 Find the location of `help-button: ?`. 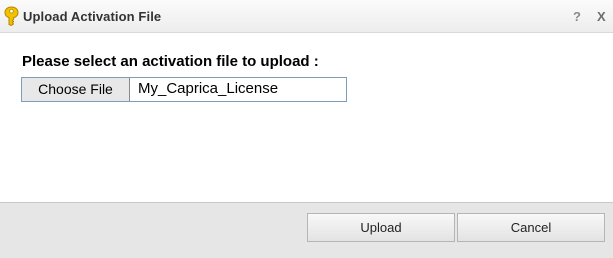

help-button: ? is located at coordinates (577, 16).